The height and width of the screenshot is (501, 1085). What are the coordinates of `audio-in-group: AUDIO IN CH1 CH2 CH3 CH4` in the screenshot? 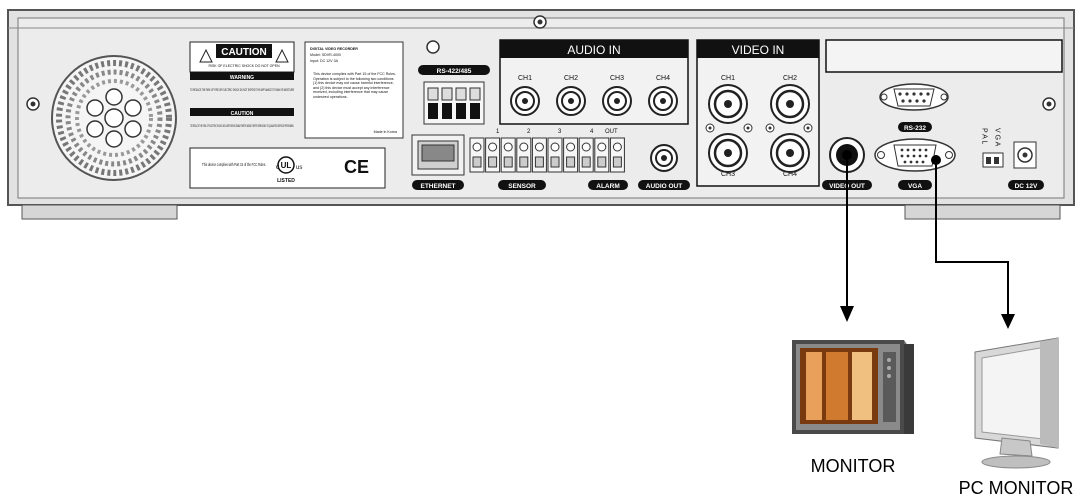 It's located at (594, 82).